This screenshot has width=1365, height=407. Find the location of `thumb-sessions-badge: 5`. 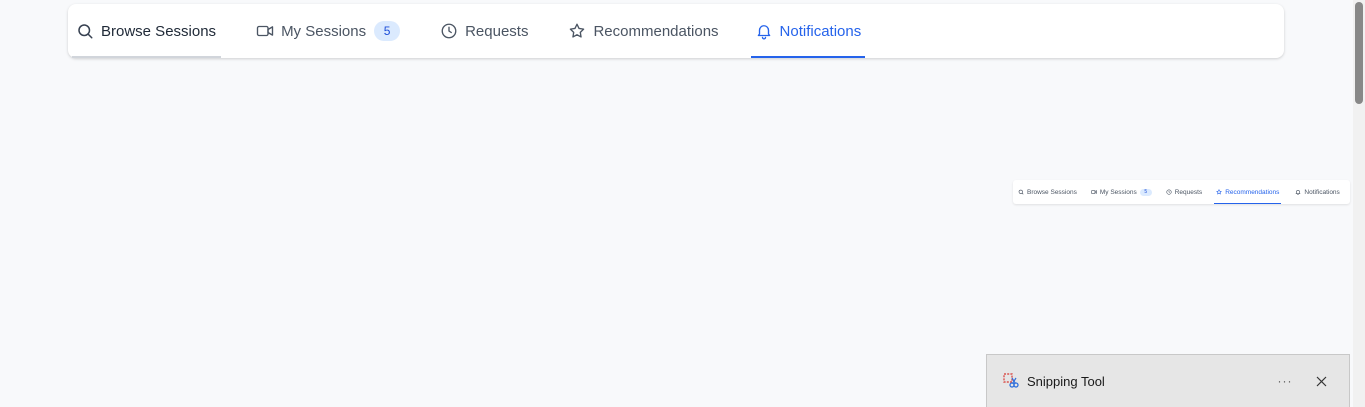

thumb-sessions-badge: 5 is located at coordinates (1145, 192).